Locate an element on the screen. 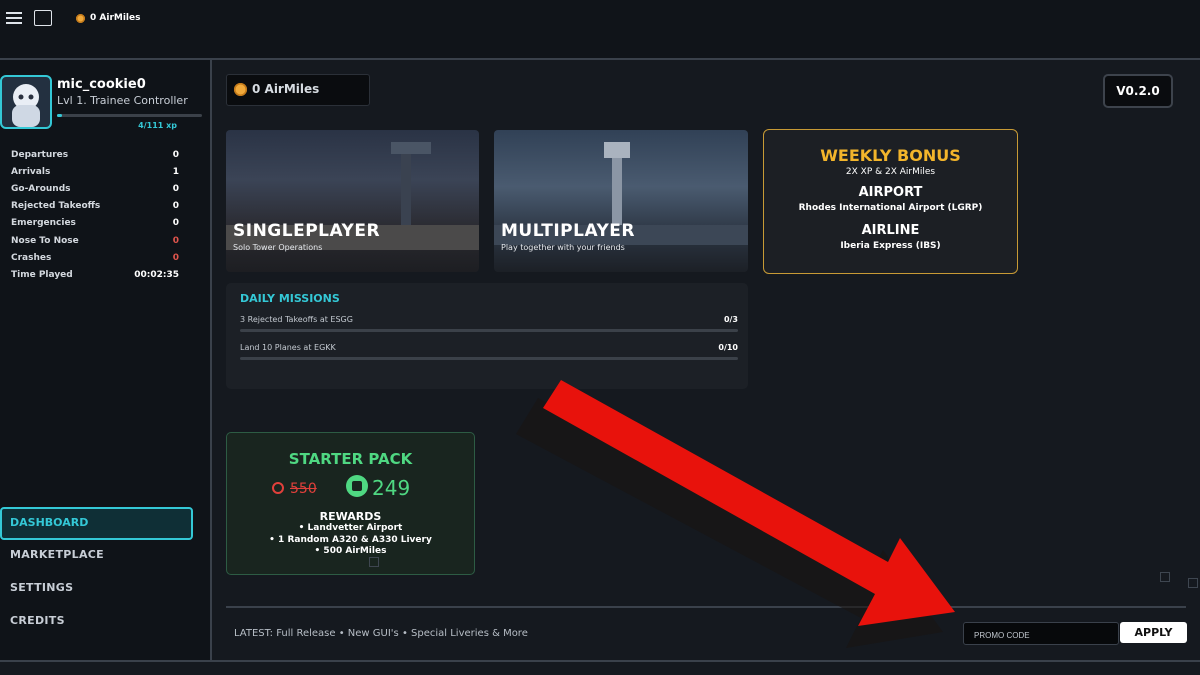  rewards-label: REWARDS is located at coordinates (350, 516).